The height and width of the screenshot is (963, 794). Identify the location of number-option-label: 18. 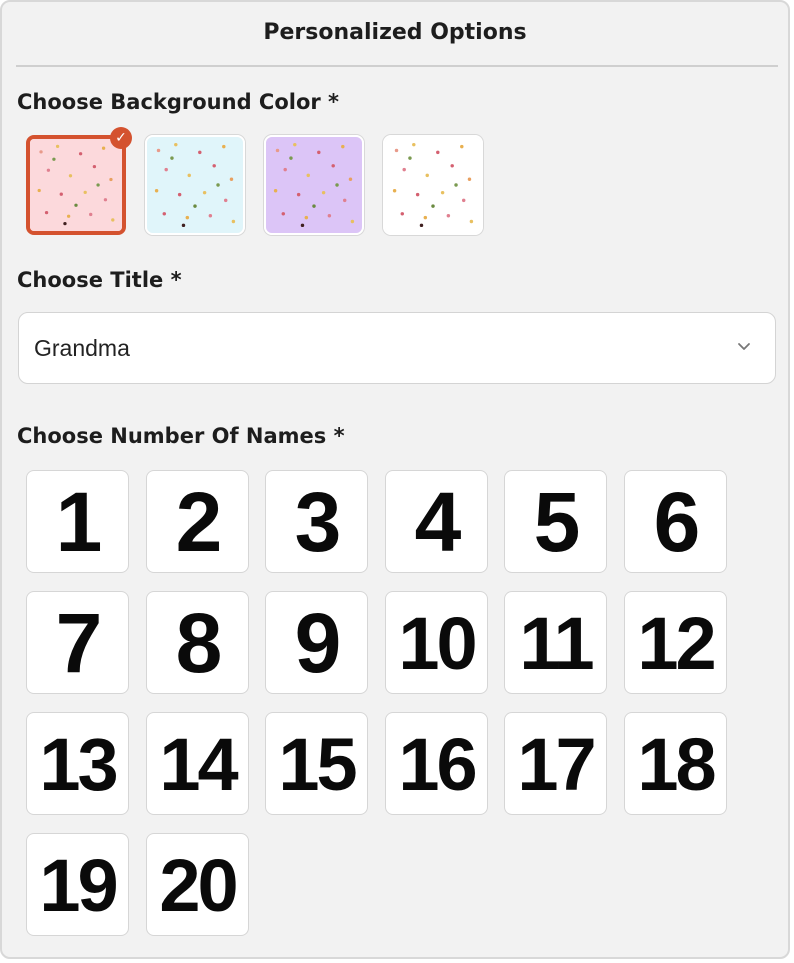
(676, 764).